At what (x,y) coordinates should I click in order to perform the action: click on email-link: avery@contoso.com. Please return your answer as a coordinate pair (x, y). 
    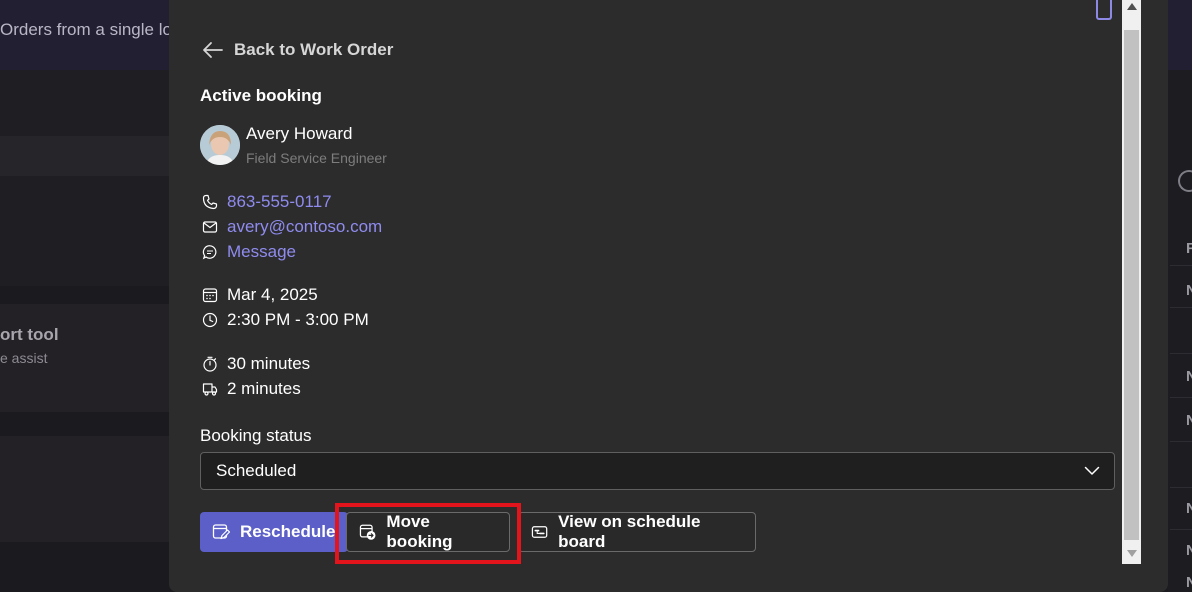
    Looking at the image, I should click on (304, 227).